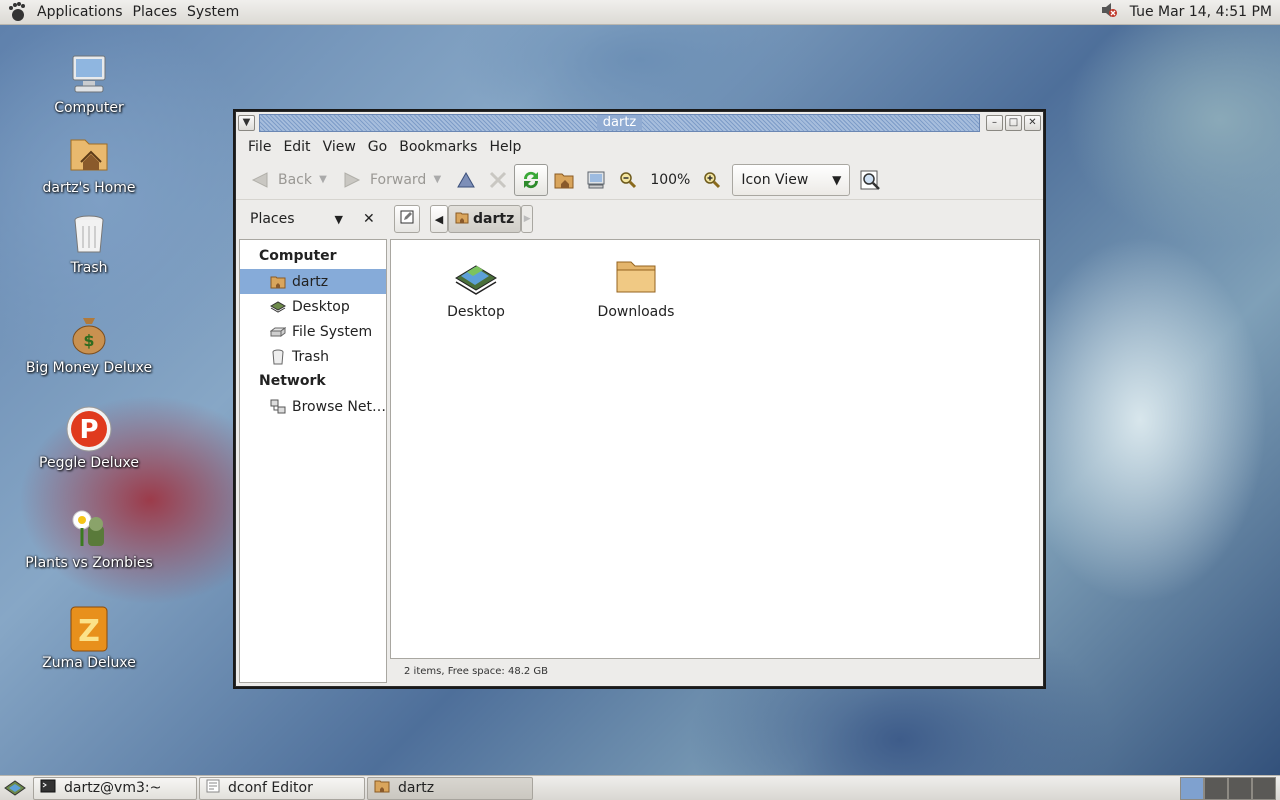  What do you see at coordinates (155, 12) in the screenshot?
I see `places-menu: Places` at bounding box center [155, 12].